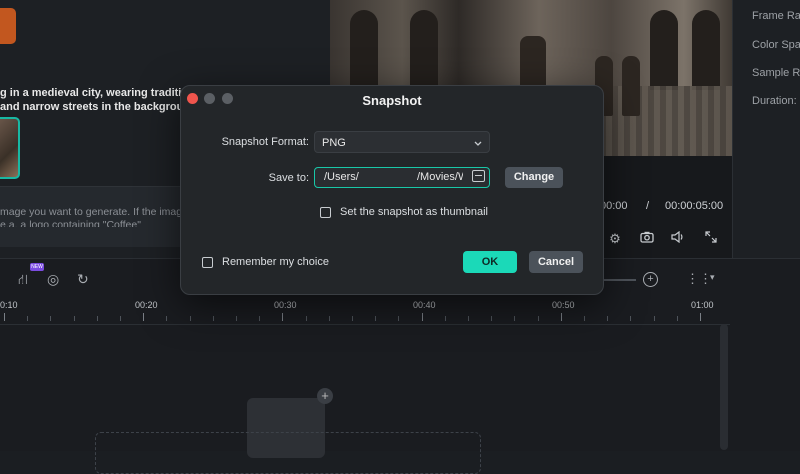 The height and width of the screenshot is (474, 800). I want to click on prop-sample-rate-label: Sample Rate, so click(776, 73).